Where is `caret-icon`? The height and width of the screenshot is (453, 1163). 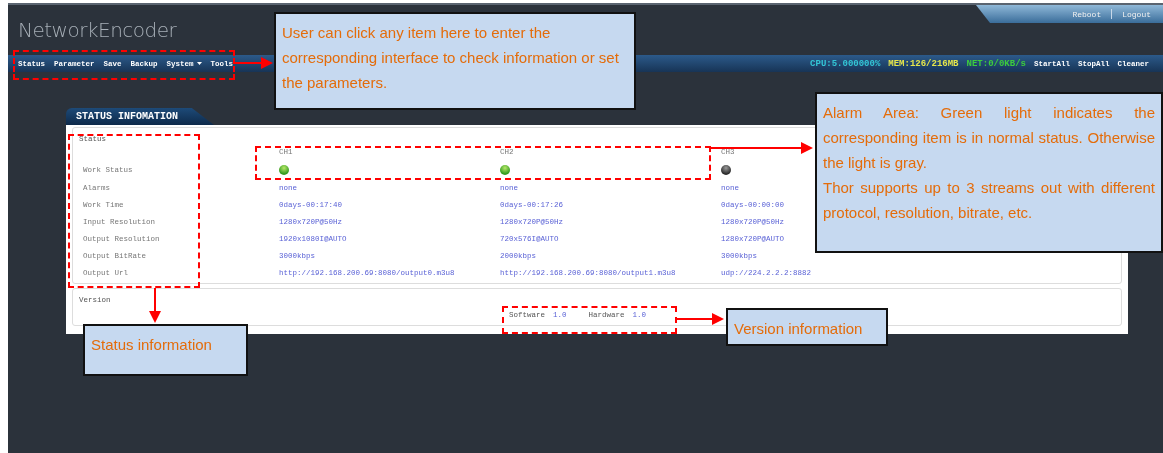 caret-icon is located at coordinates (199, 63).